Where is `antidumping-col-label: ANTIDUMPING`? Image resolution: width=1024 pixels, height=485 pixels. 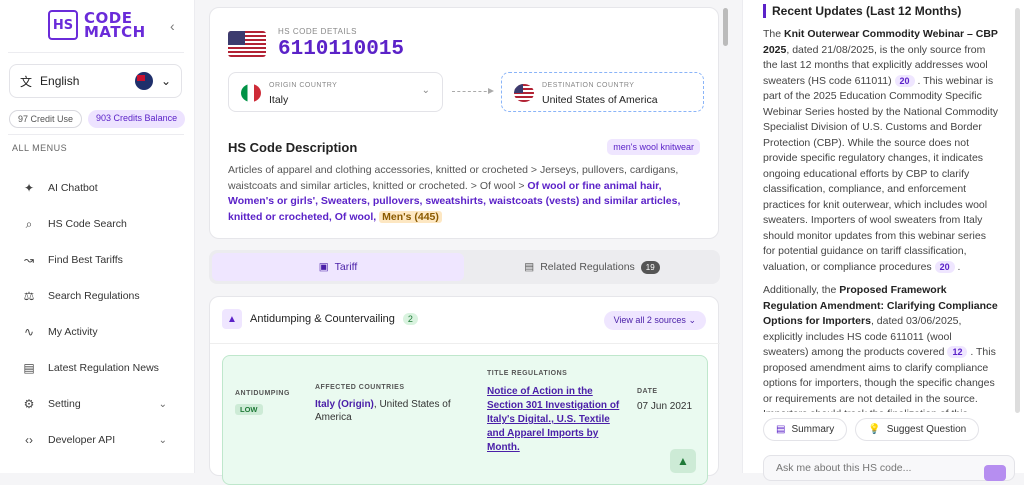
antidumping-col-label: ANTIDUMPING is located at coordinates (262, 393).